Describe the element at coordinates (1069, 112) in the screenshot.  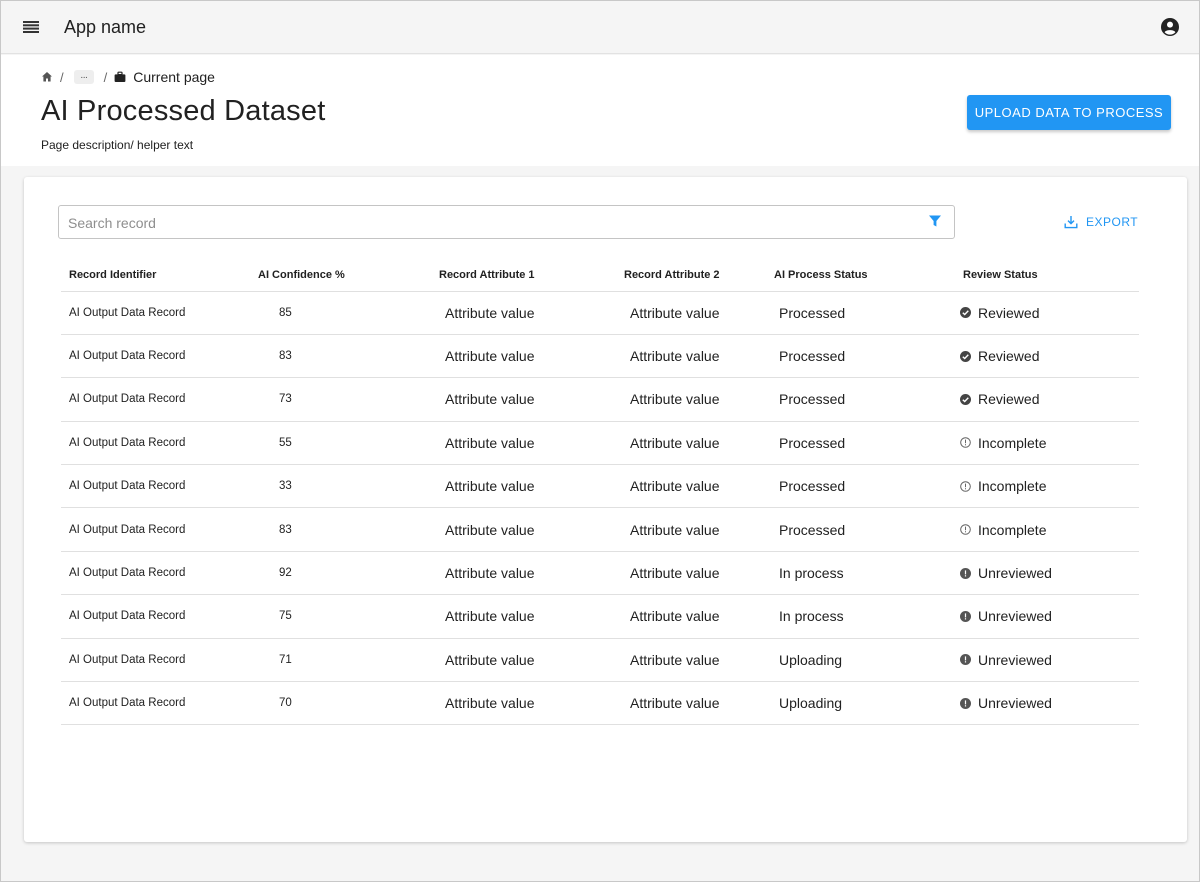
I see `upload-data-button: UPLOAD DATA TO PROCESS` at that location.